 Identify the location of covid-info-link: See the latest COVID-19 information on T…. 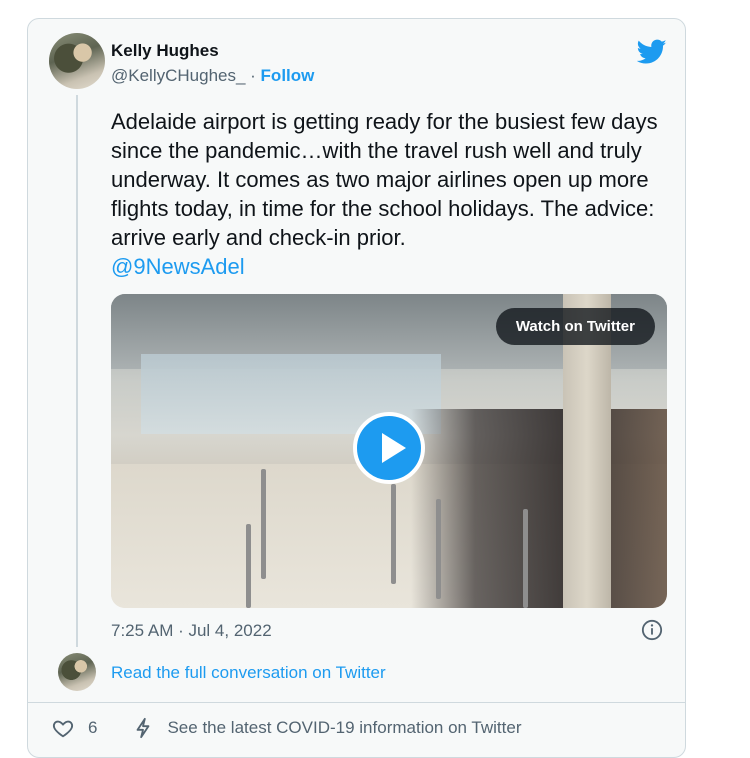
(344, 728).